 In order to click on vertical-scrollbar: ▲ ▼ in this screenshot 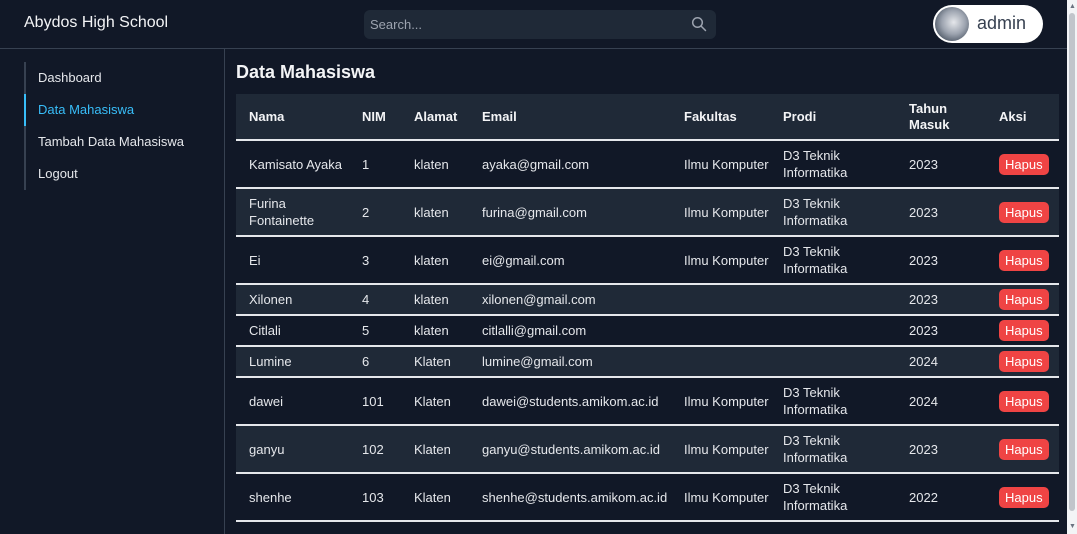, I will do `click(1072, 267)`.